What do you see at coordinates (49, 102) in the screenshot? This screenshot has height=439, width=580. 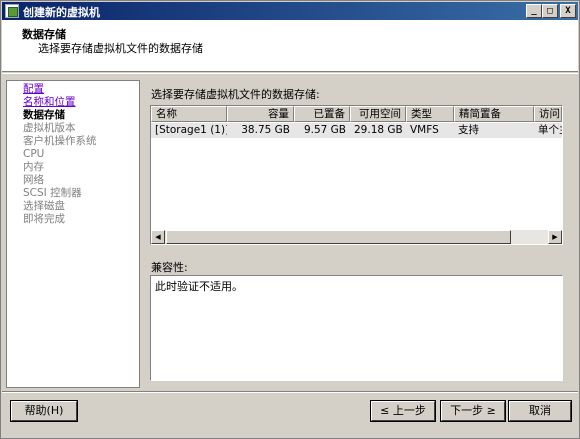 I see `step-name-location: 名称和位置` at bounding box center [49, 102].